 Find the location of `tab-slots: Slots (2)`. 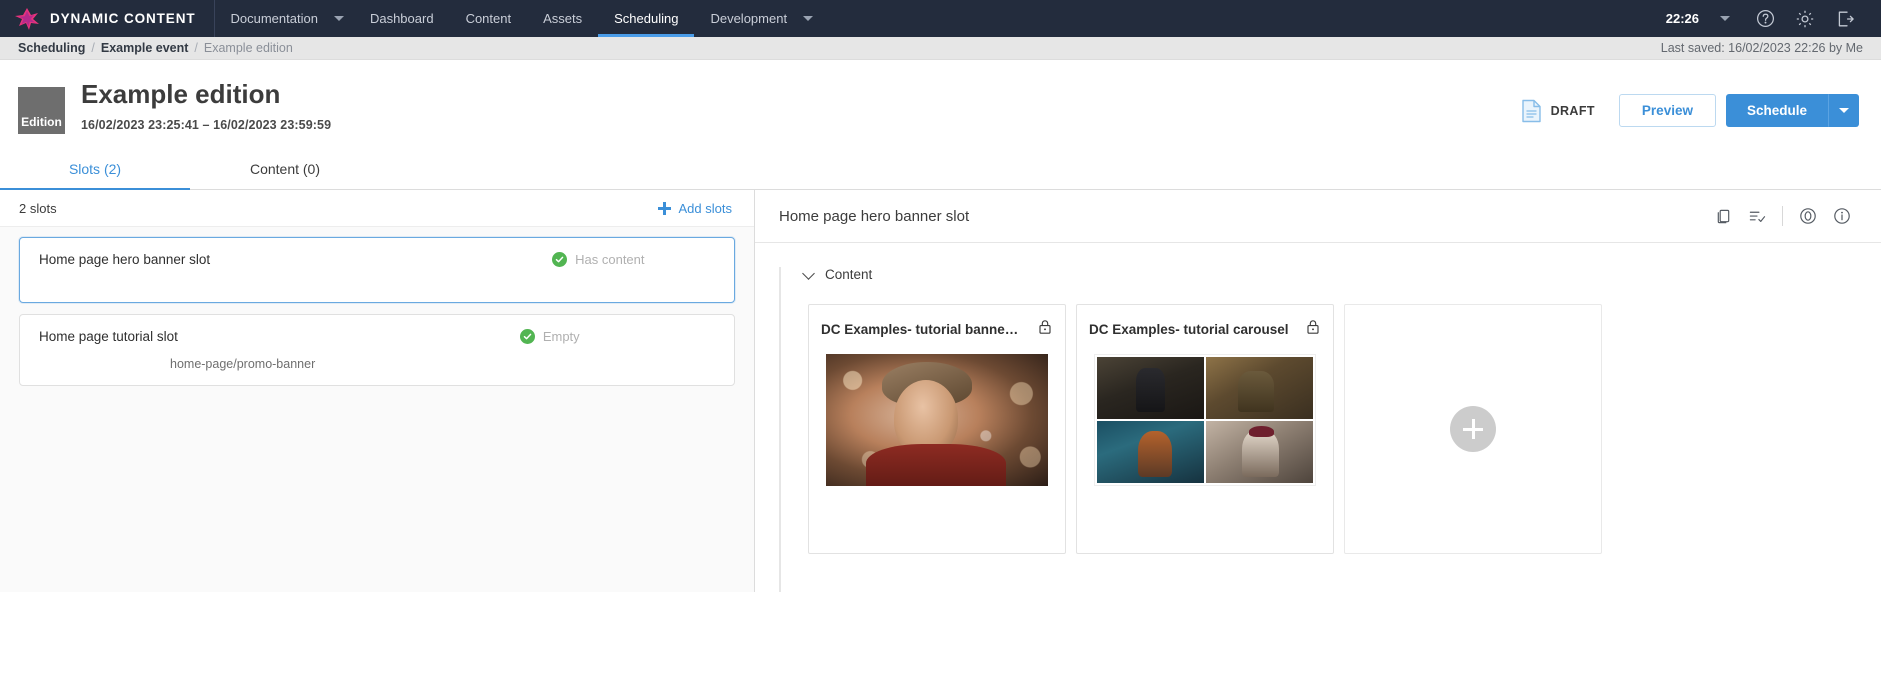

tab-slots: Slots (2) is located at coordinates (95, 169).